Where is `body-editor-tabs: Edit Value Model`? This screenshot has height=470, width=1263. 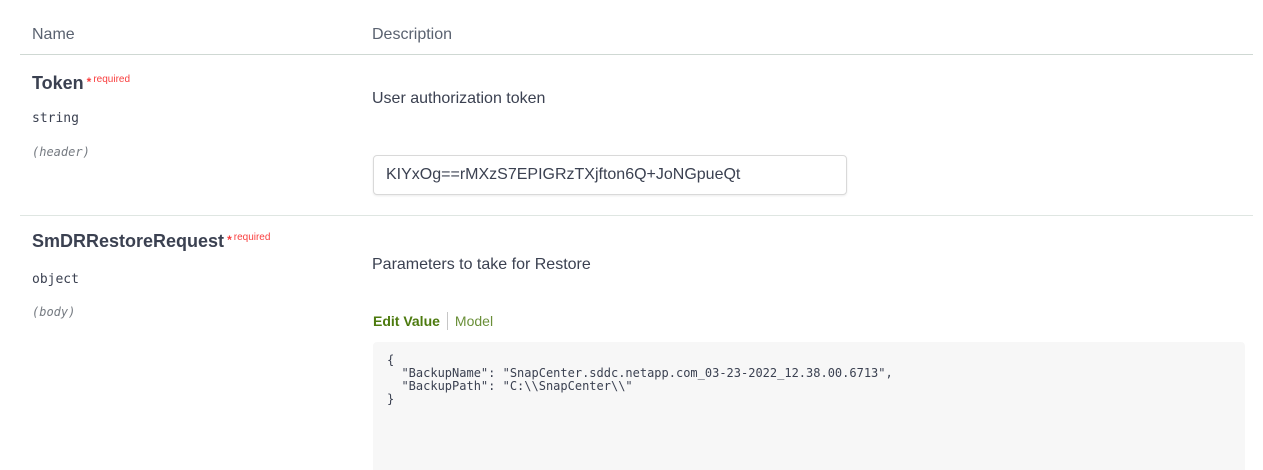
body-editor-tabs: Edit Value Model is located at coordinates (436, 321).